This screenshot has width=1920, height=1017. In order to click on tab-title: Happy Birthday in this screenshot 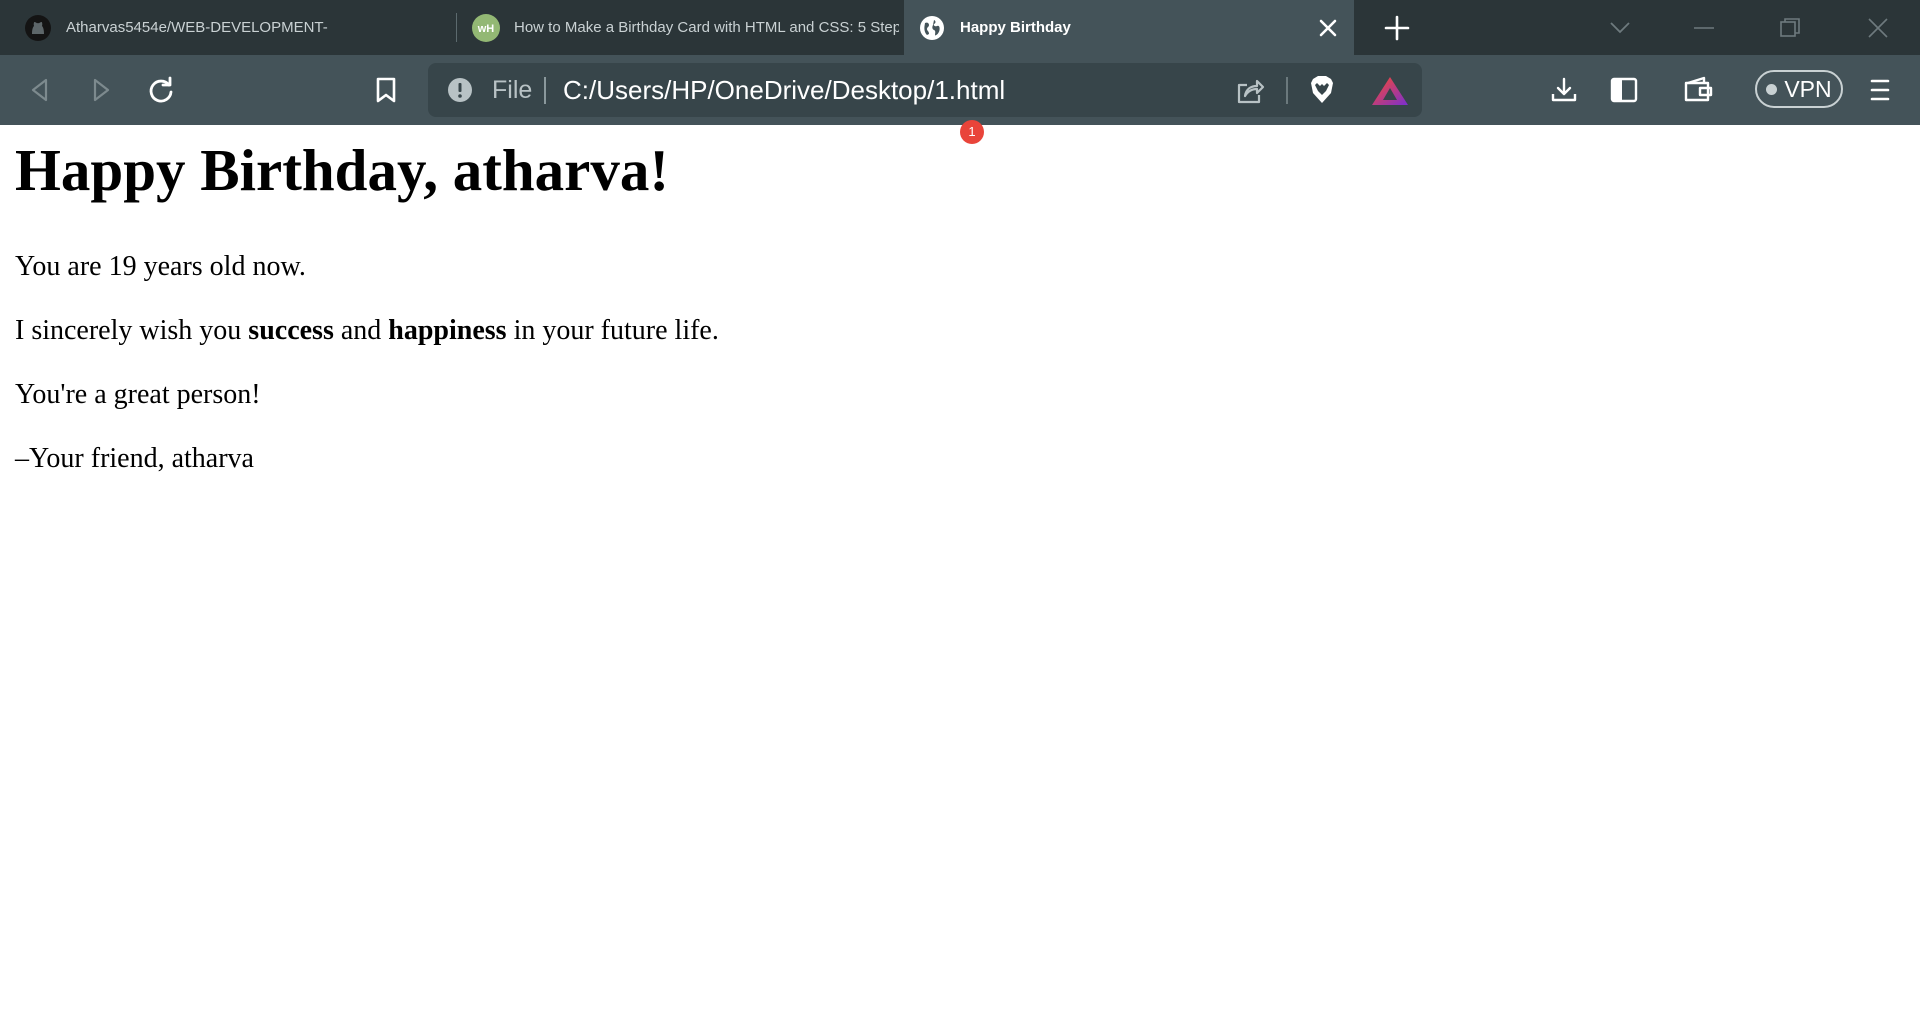, I will do `click(1015, 27)`.